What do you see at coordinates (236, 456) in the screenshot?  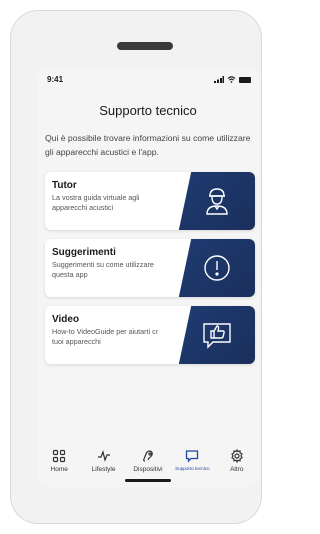 I see `gear-icon` at bounding box center [236, 456].